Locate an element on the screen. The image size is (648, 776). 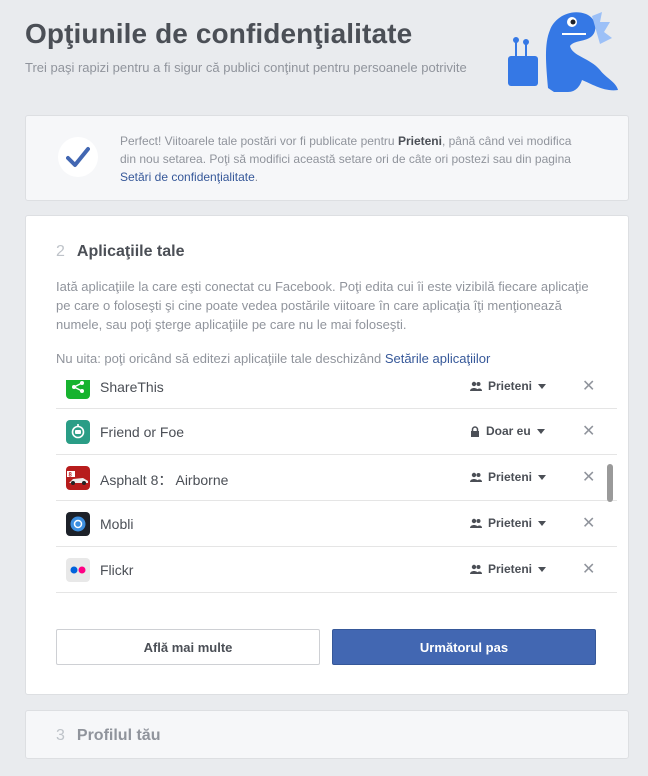
app-name: Mobli is located at coordinates (117, 524).